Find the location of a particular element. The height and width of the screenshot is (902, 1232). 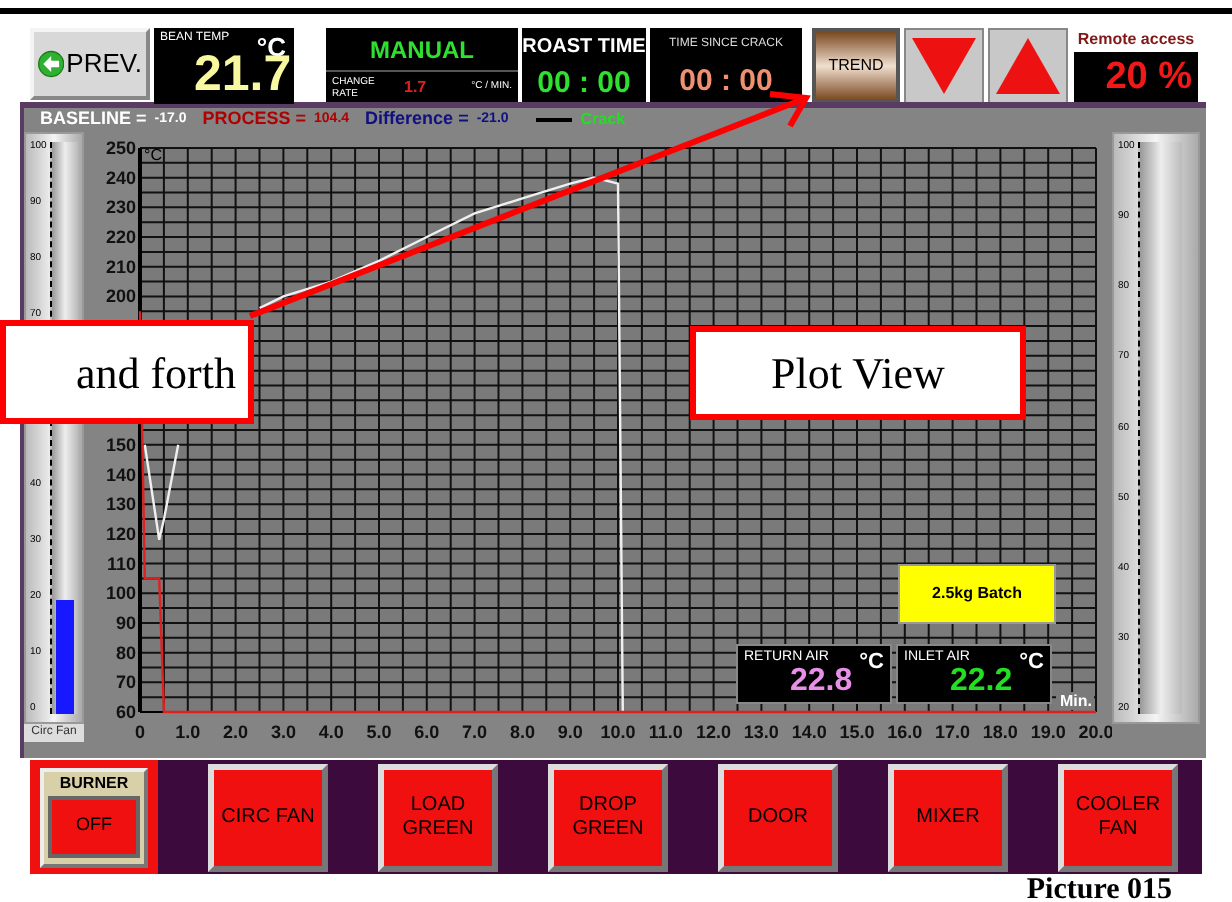

tick-label: 150 is located at coordinates (120, 444).